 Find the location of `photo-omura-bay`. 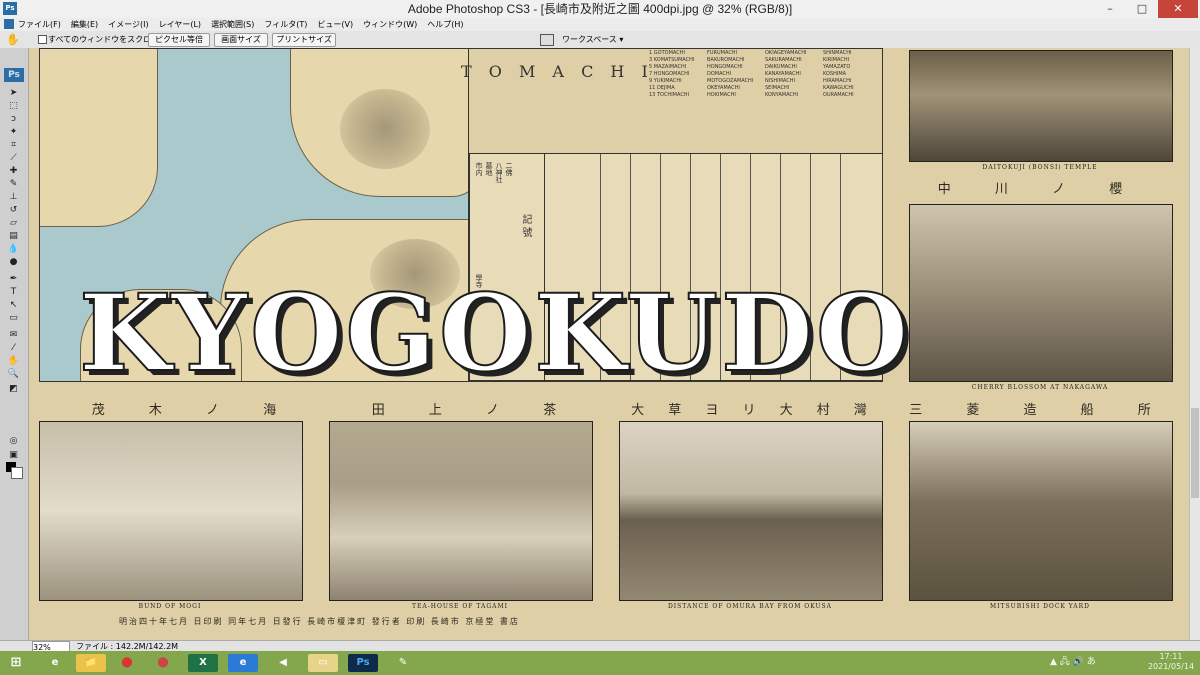

photo-omura-bay is located at coordinates (751, 511).